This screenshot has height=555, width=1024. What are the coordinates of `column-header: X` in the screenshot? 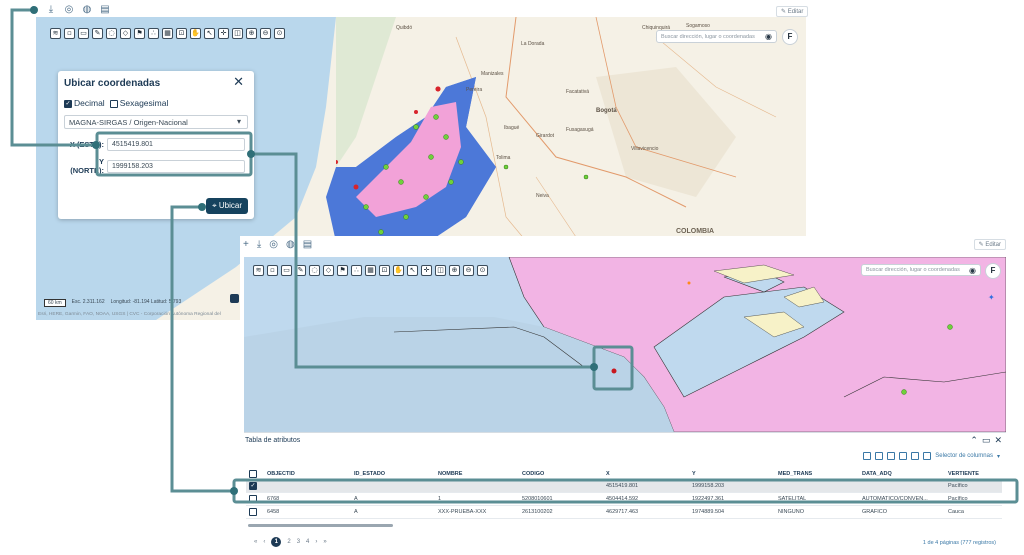 It's located at (646, 474).